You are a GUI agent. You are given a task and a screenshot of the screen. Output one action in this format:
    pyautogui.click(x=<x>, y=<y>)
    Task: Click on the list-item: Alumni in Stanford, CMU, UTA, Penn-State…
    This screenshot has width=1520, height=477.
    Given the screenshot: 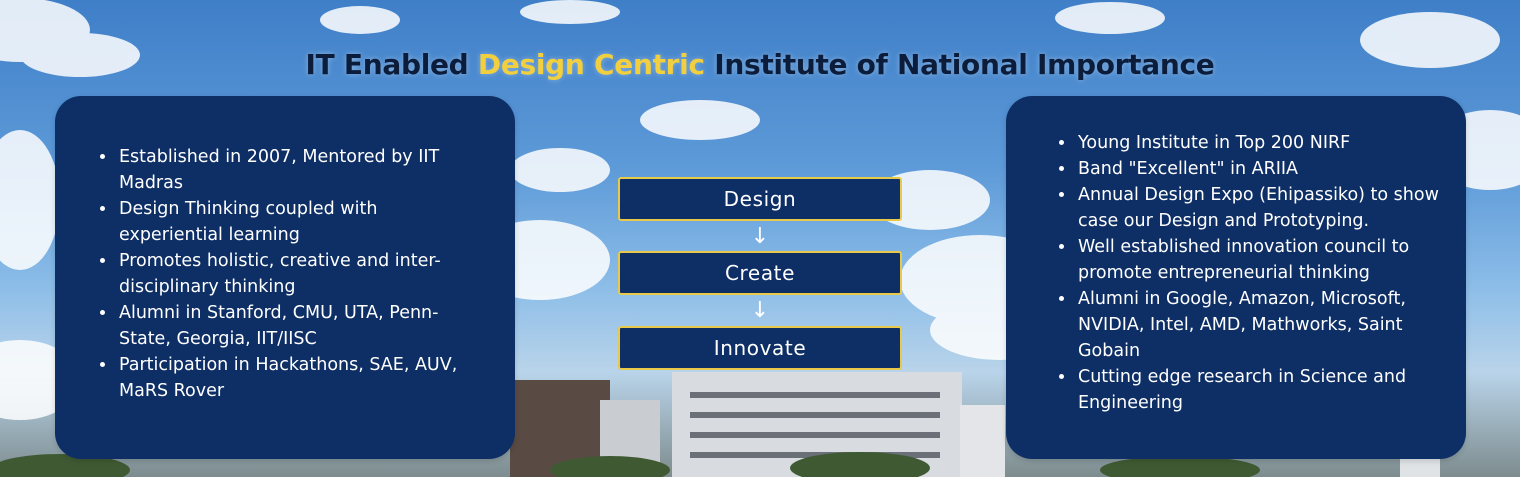 What is the action you would take?
    pyautogui.click(x=301, y=326)
    